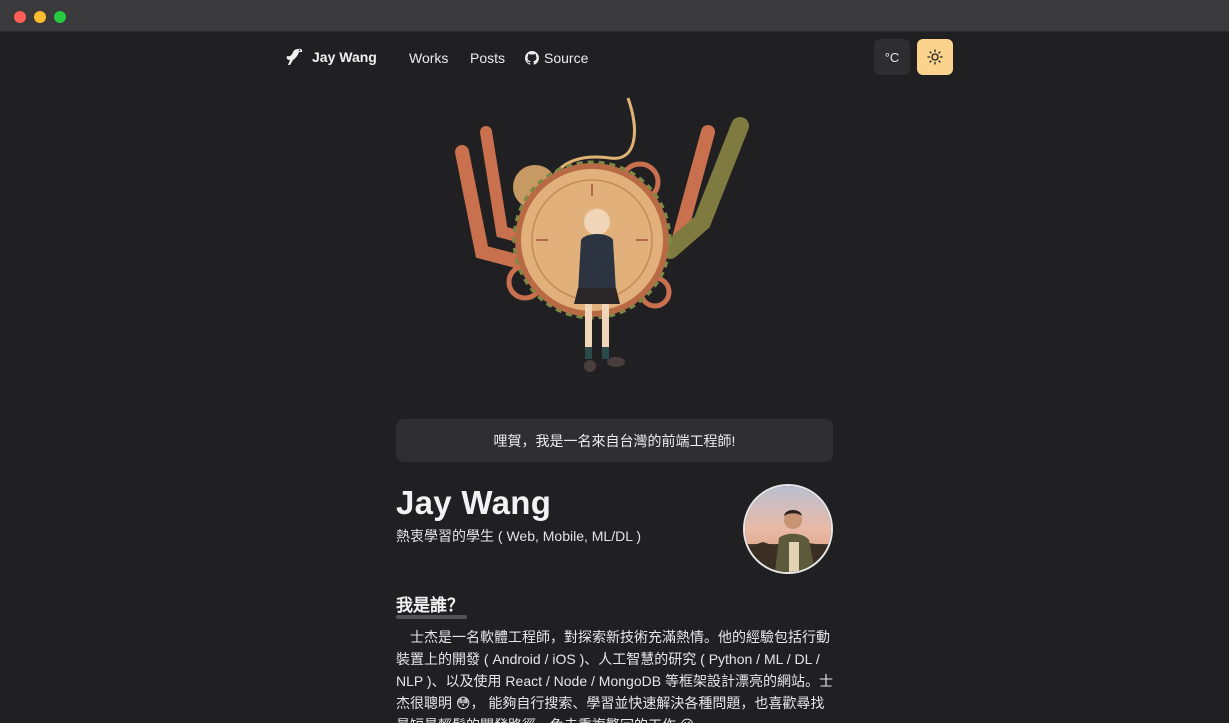 This screenshot has width=1229, height=723. Describe the element at coordinates (60, 17) in the screenshot. I see `maximize-window-button` at that location.